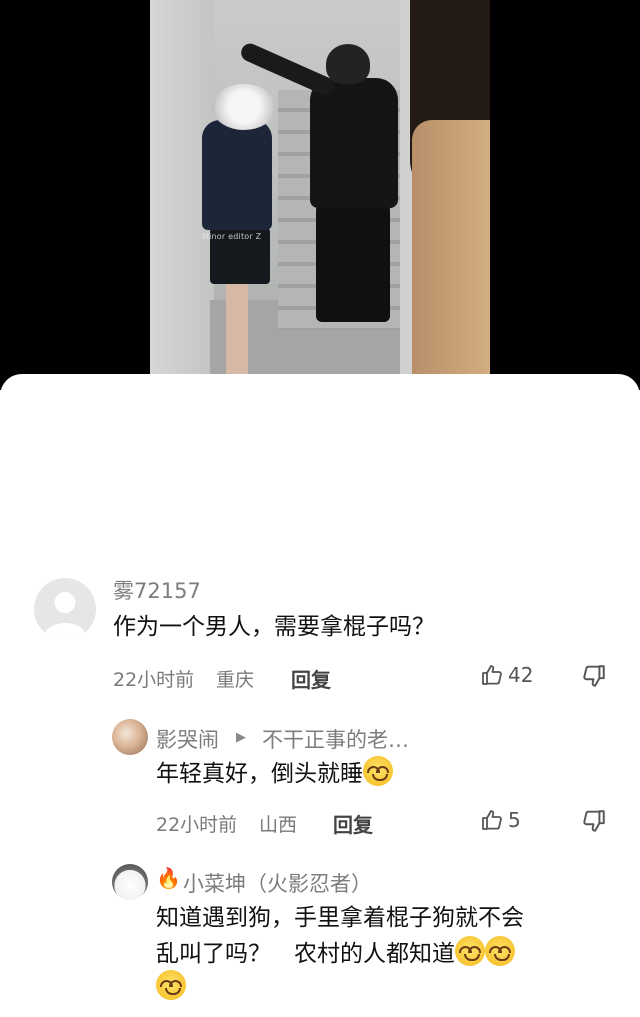 The height and width of the screenshot is (1017, 640). Describe the element at coordinates (235, 680) in the screenshot. I see `comment-location: 重庆` at that location.